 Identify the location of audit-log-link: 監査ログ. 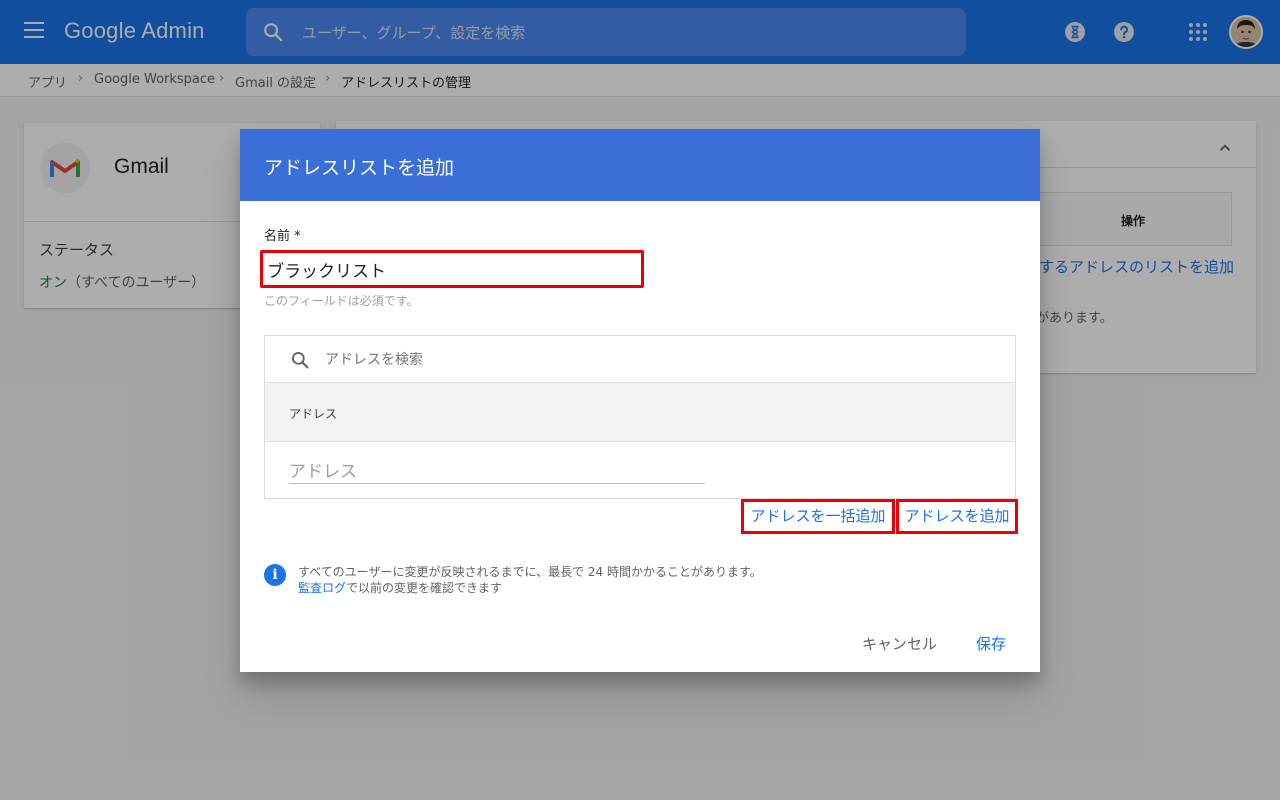
(322, 588).